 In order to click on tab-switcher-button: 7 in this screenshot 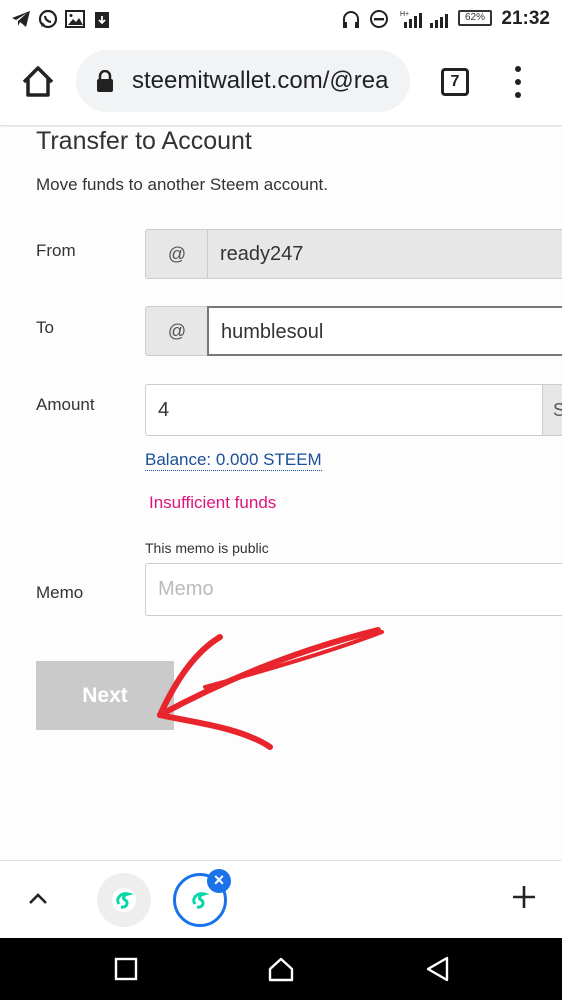, I will do `click(455, 82)`.